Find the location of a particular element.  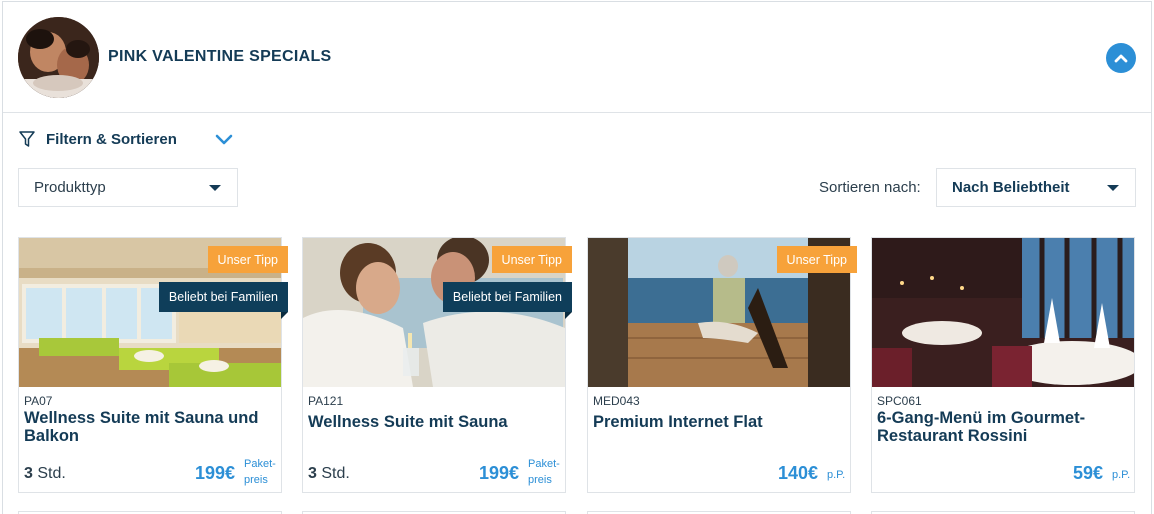

funnel-icon is located at coordinates (27, 139).